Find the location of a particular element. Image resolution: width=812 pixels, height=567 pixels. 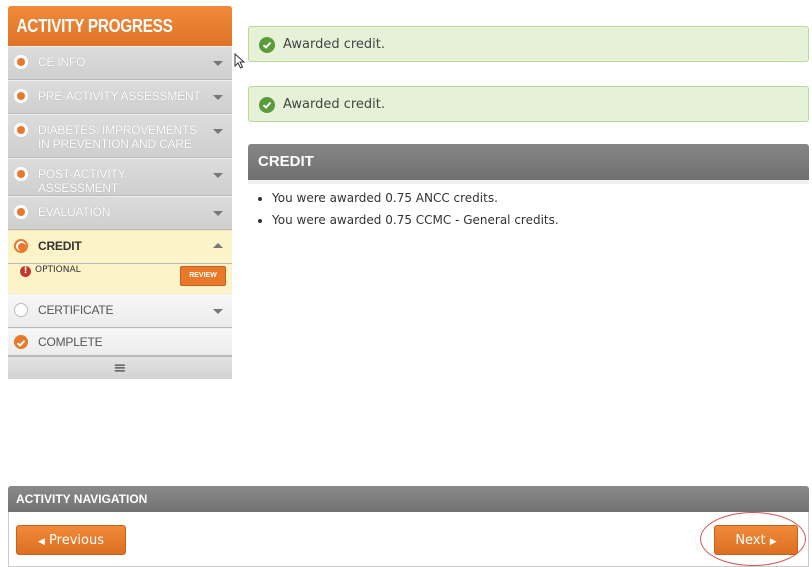

credit-panel-title: CREDIT is located at coordinates (528, 162).